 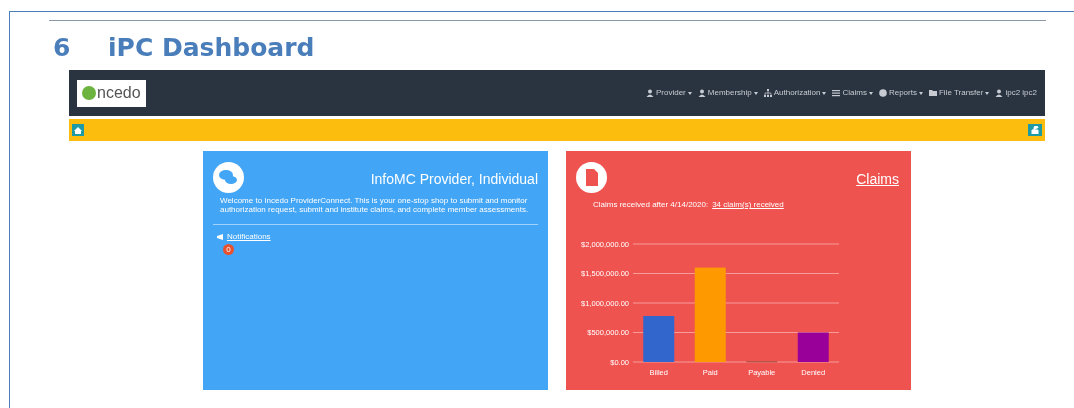 I want to click on nav-menu-link: Claims, so click(x=852, y=93).